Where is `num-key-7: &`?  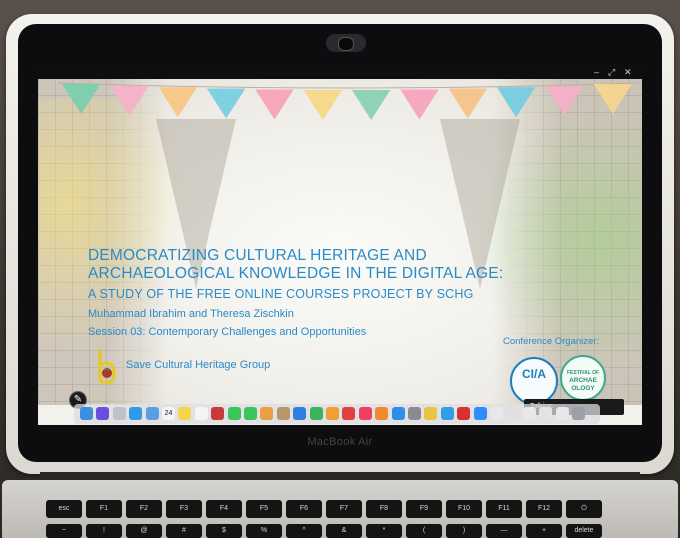 num-key-7: & is located at coordinates (344, 531).